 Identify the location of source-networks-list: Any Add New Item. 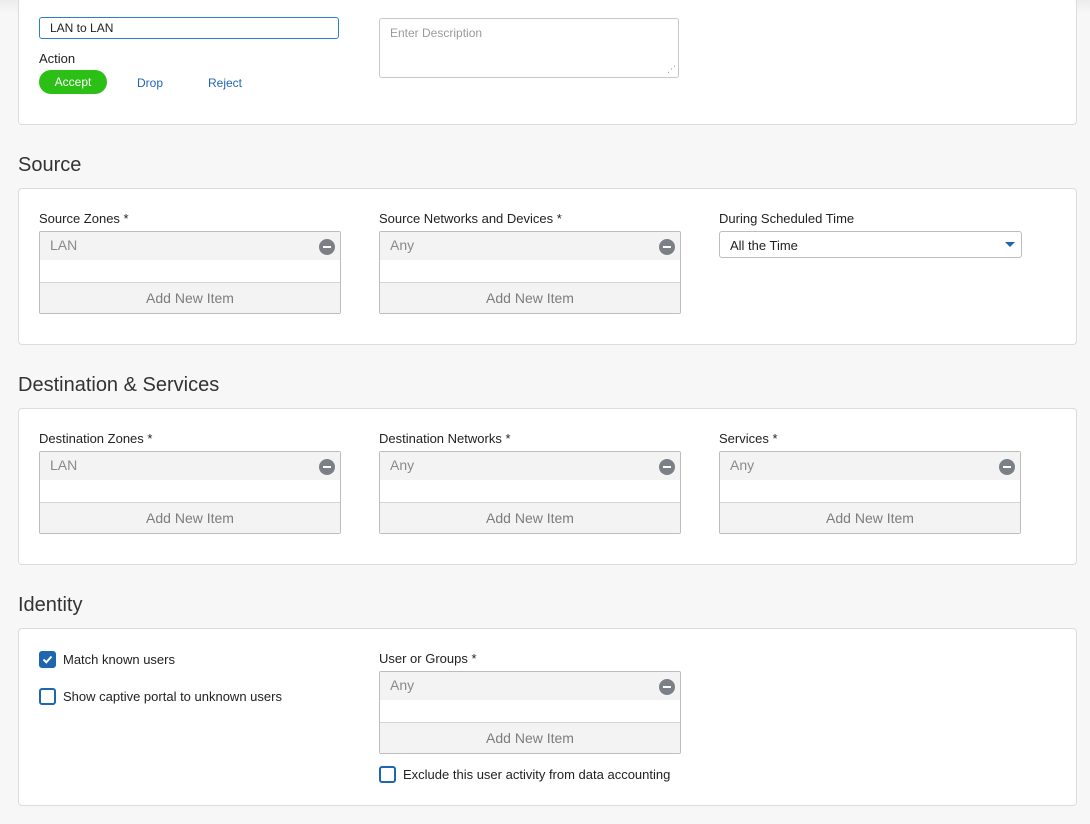
(530, 272).